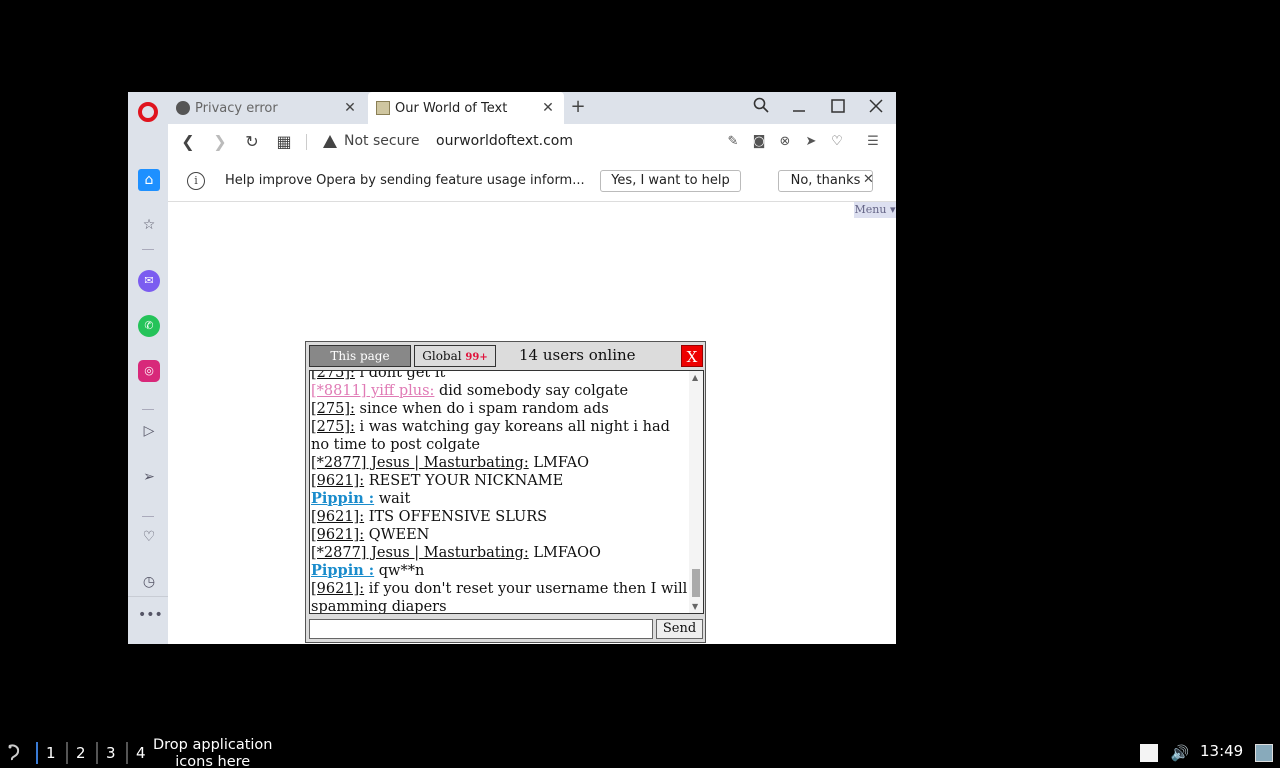 Image resolution: width=1280 pixels, height=768 pixels. What do you see at coordinates (578, 108) in the screenshot?
I see `new-tab-button: +` at bounding box center [578, 108].